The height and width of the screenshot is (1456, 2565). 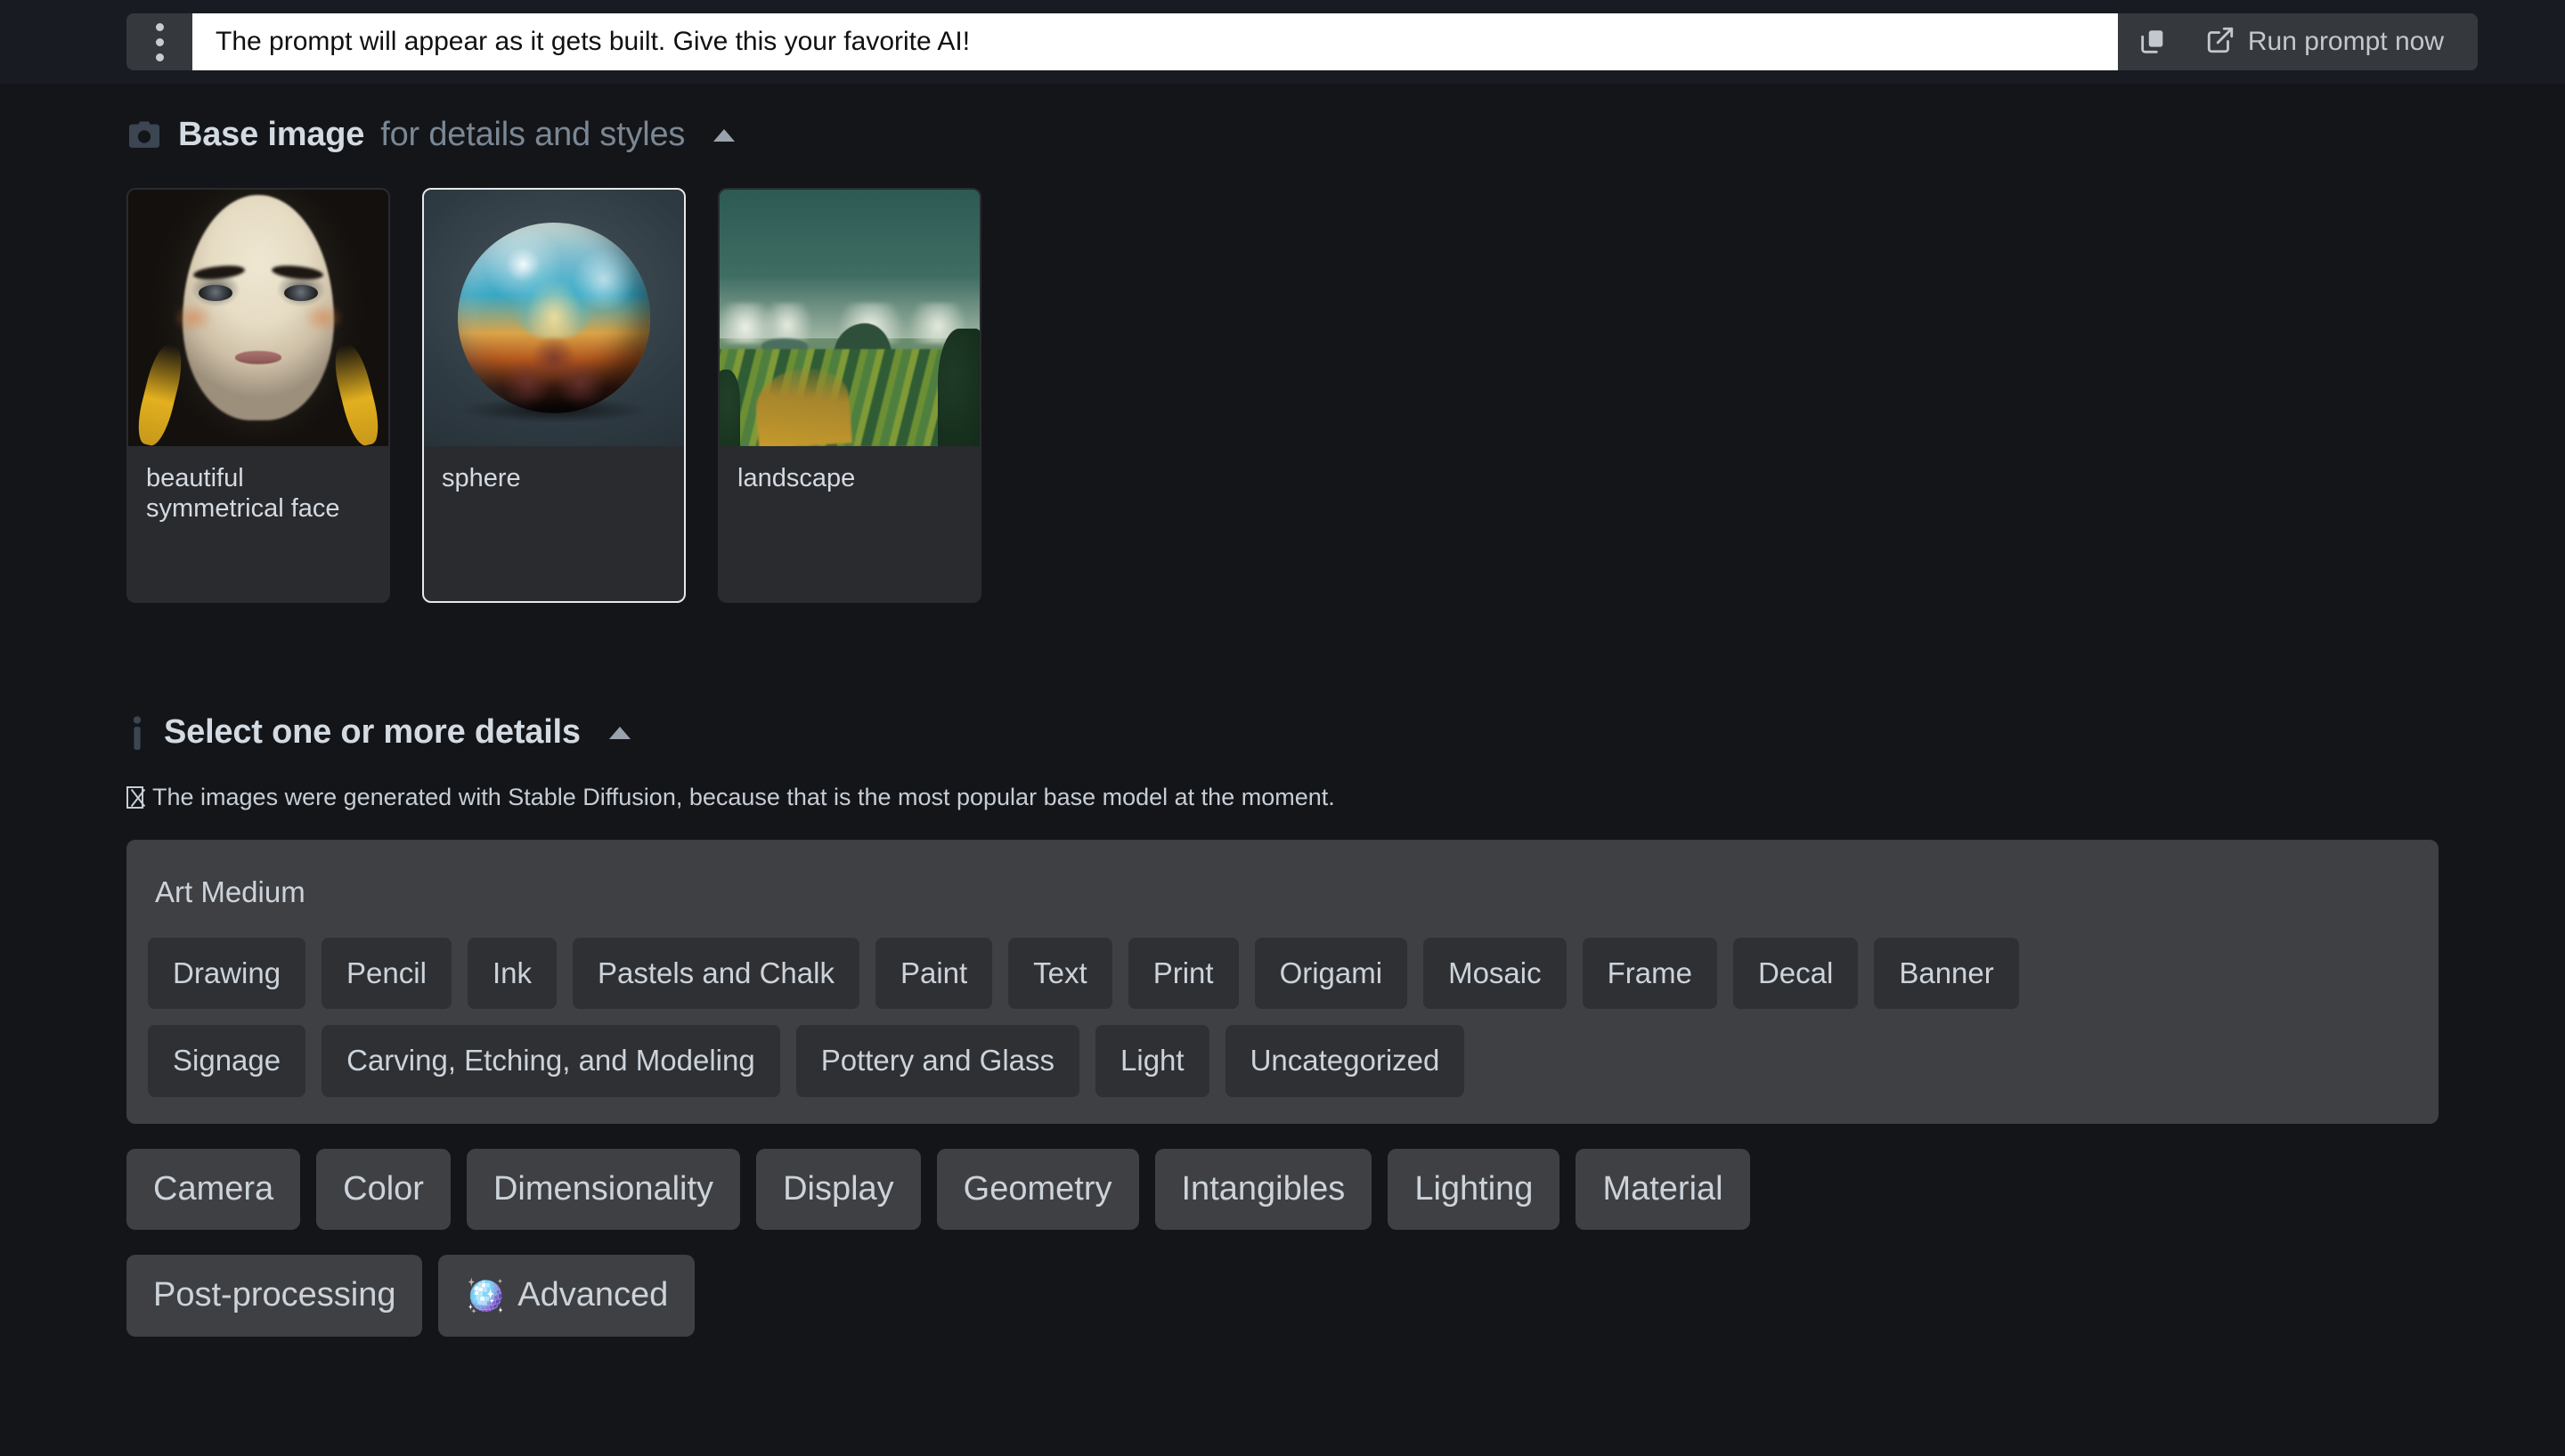 What do you see at coordinates (1474, 1189) in the screenshot?
I see `category-lighting: Lighting` at bounding box center [1474, 1189].